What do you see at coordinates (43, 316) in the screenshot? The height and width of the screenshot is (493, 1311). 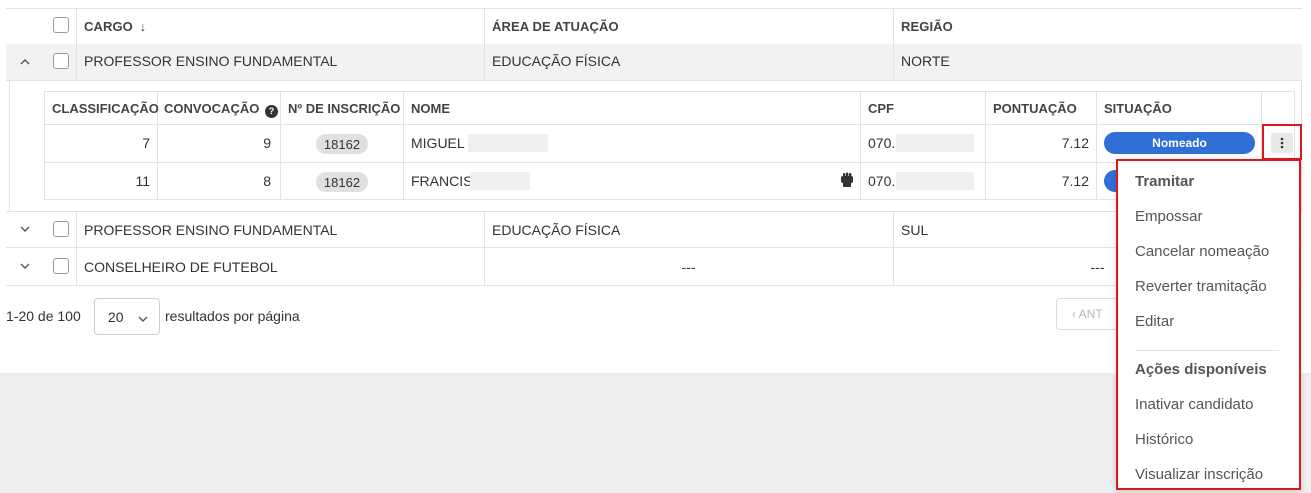 I see `pagination-range: 1-20 de 100` at bounding box center [43, 316].